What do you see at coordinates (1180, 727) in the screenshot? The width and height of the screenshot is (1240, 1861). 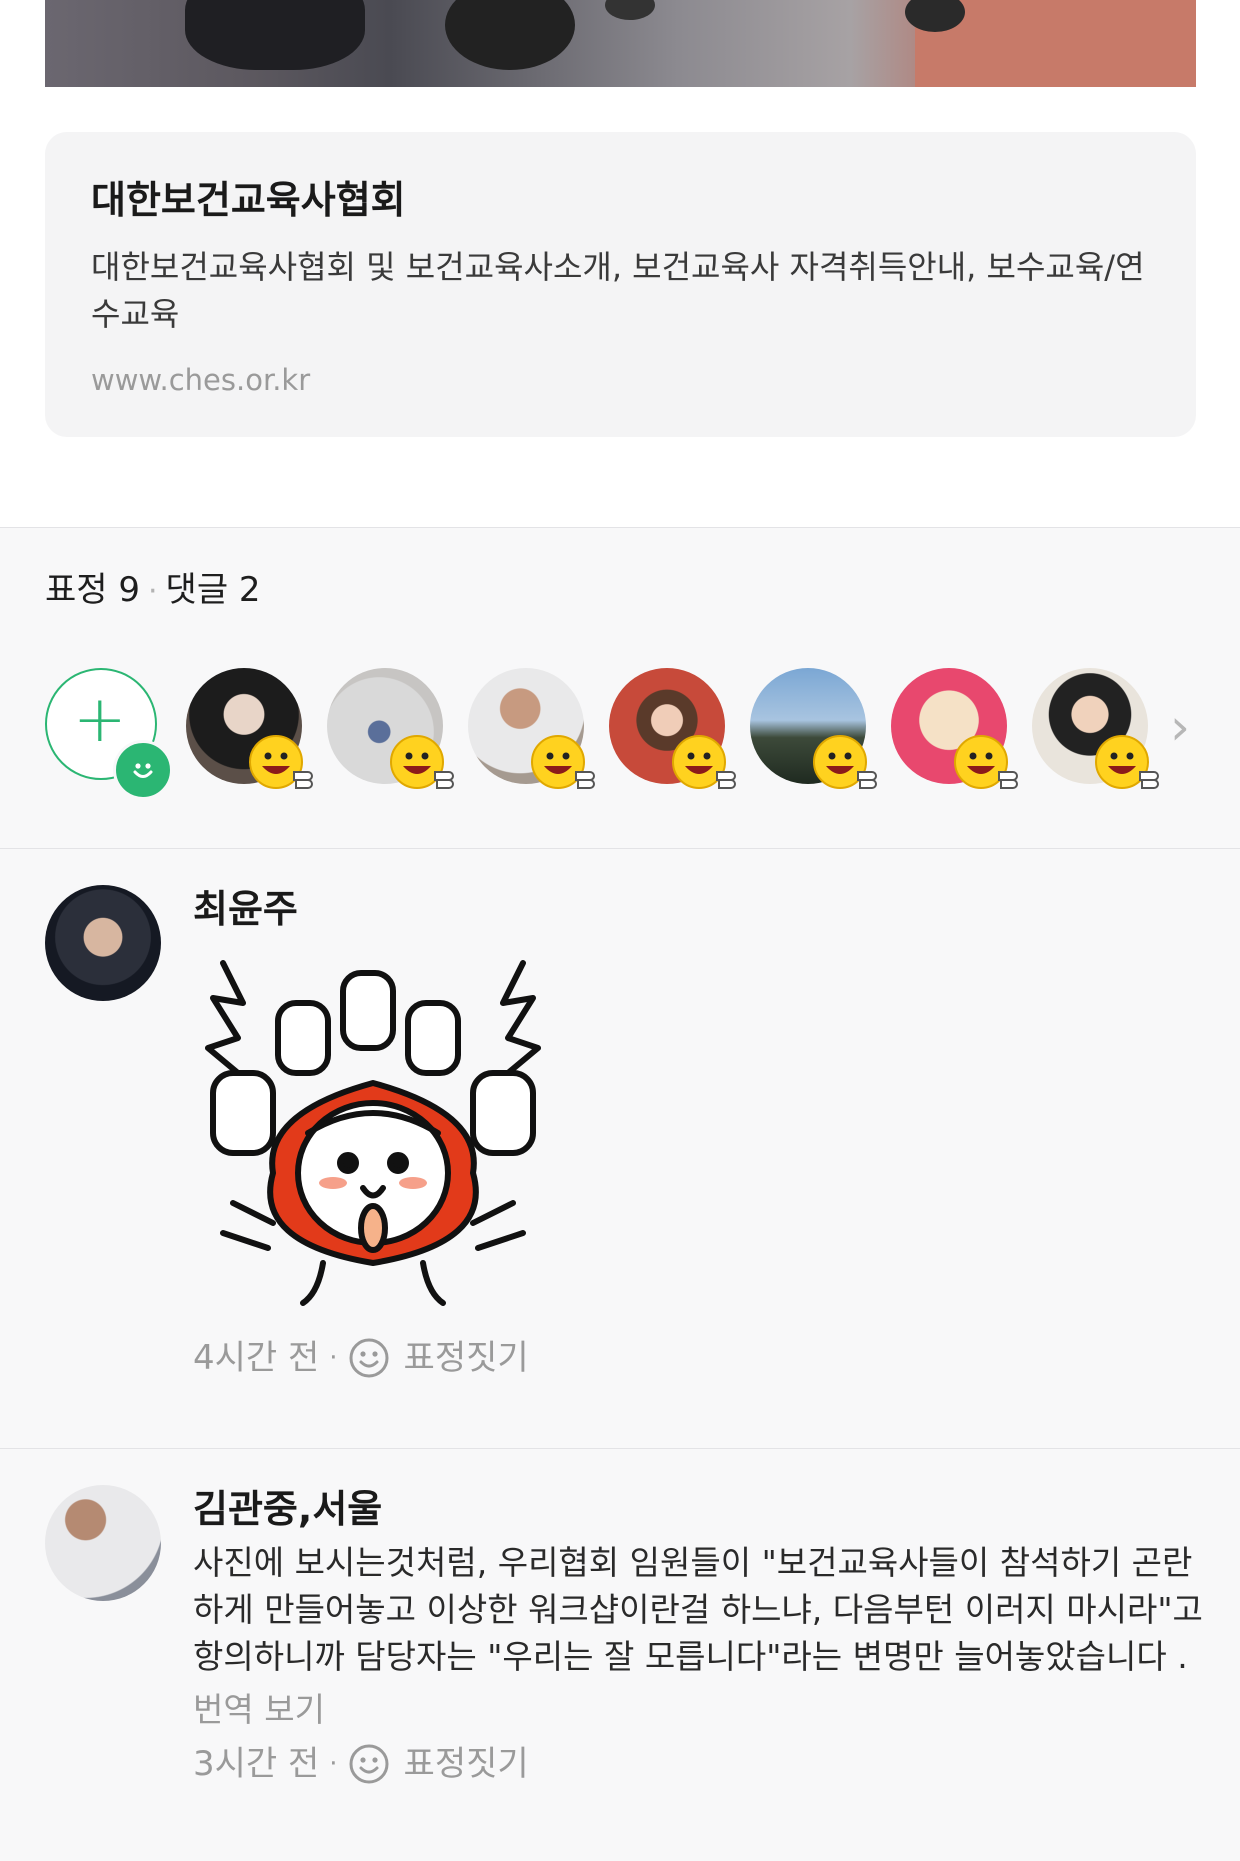 I see `chevron-right-icon: ›` at bounding box center [1180, 727].